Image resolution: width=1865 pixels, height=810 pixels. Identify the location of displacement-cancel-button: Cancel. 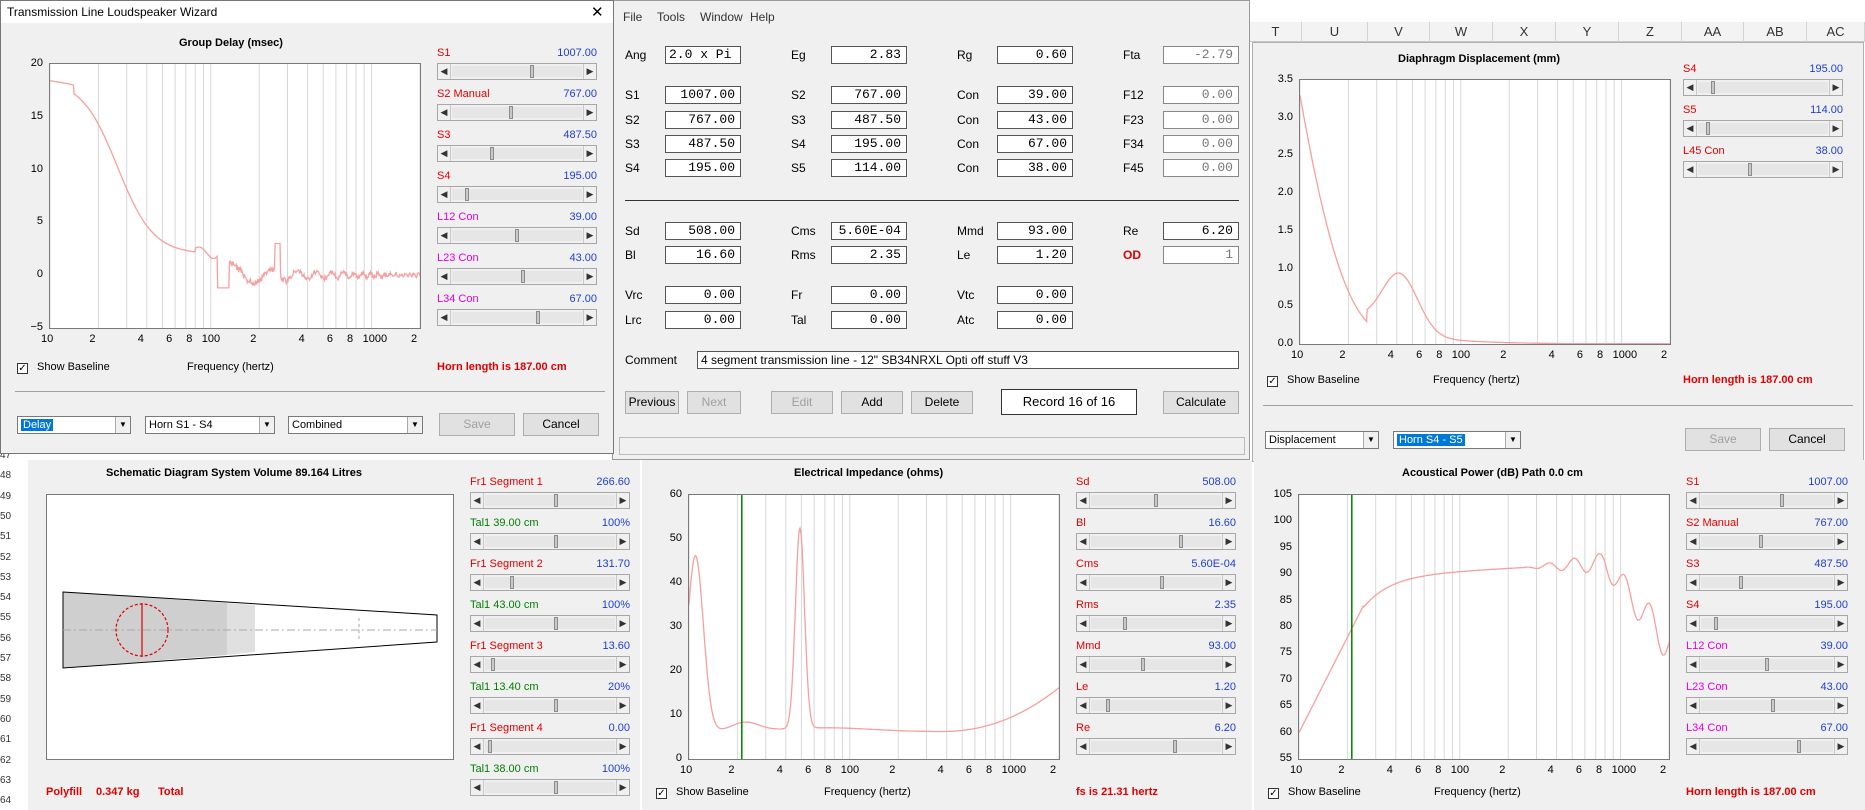
(1807, 439).